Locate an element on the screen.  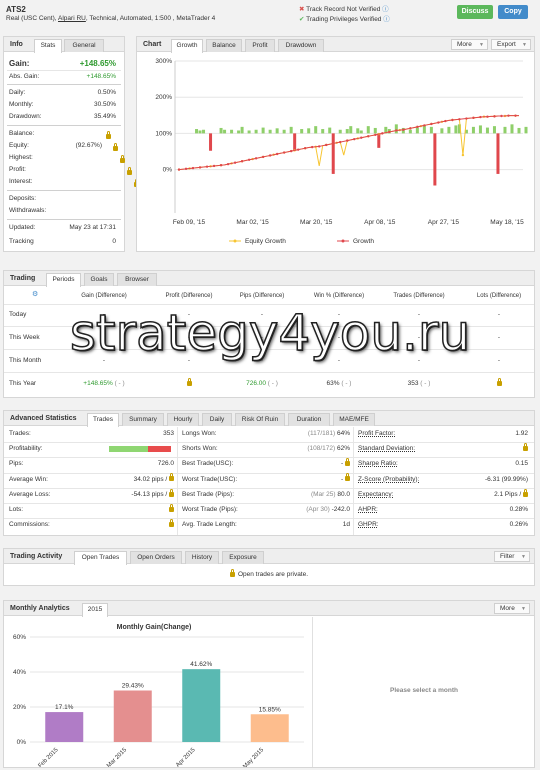
x-tick-label: Apr 08, '15 is located at coordinates (380, 222).